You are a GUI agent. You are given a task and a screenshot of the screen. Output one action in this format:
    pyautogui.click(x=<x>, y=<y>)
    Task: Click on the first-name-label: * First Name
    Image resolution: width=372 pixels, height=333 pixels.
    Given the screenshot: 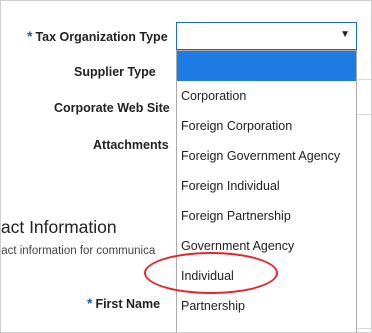 What is the action you would take?
    pyautogui.click(x=123, y=303)
    